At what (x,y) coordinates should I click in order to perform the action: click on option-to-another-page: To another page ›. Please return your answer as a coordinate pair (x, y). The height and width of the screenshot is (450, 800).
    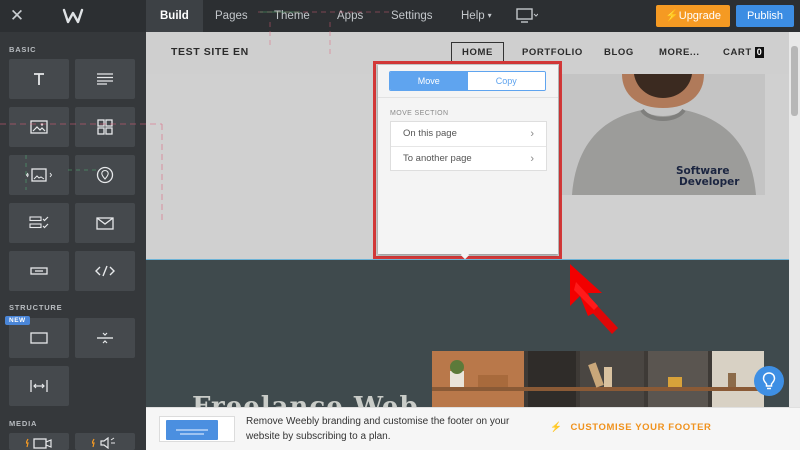
    Looking at the image, I should click on (468, 159).